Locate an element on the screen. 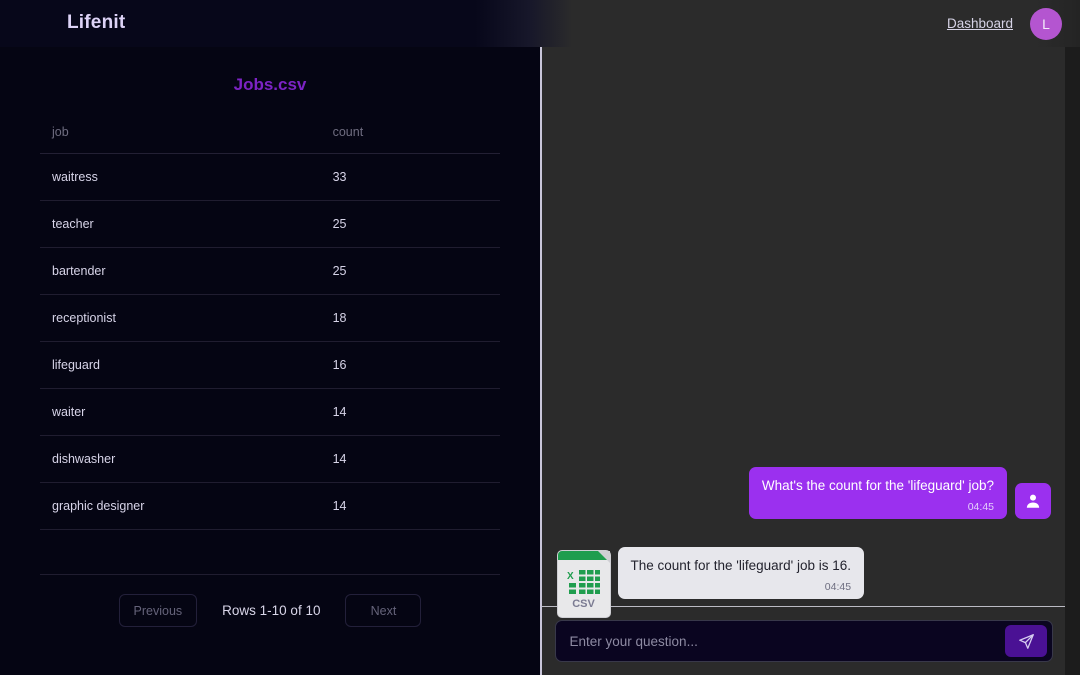  app-brand-title: Lifenit is located at coordinates (96, 22).